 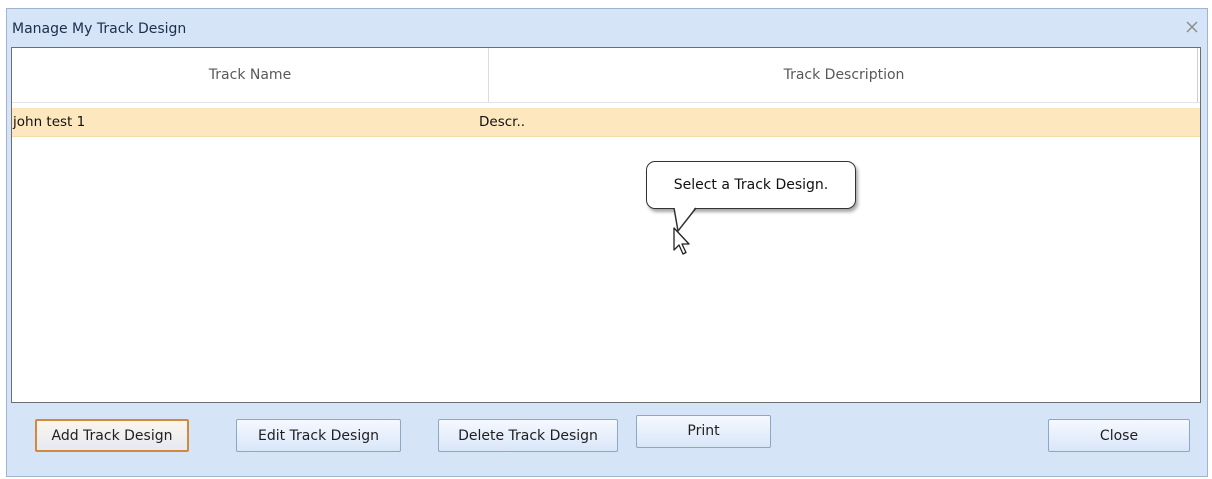 What do you see at coordinates (1192, 26) in the screenshot?
I see `close-icon` at bounding box center [1192, 26].